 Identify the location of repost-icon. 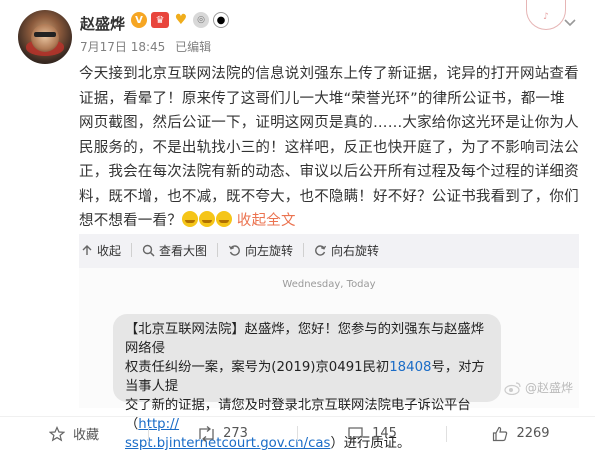
(206, 433).